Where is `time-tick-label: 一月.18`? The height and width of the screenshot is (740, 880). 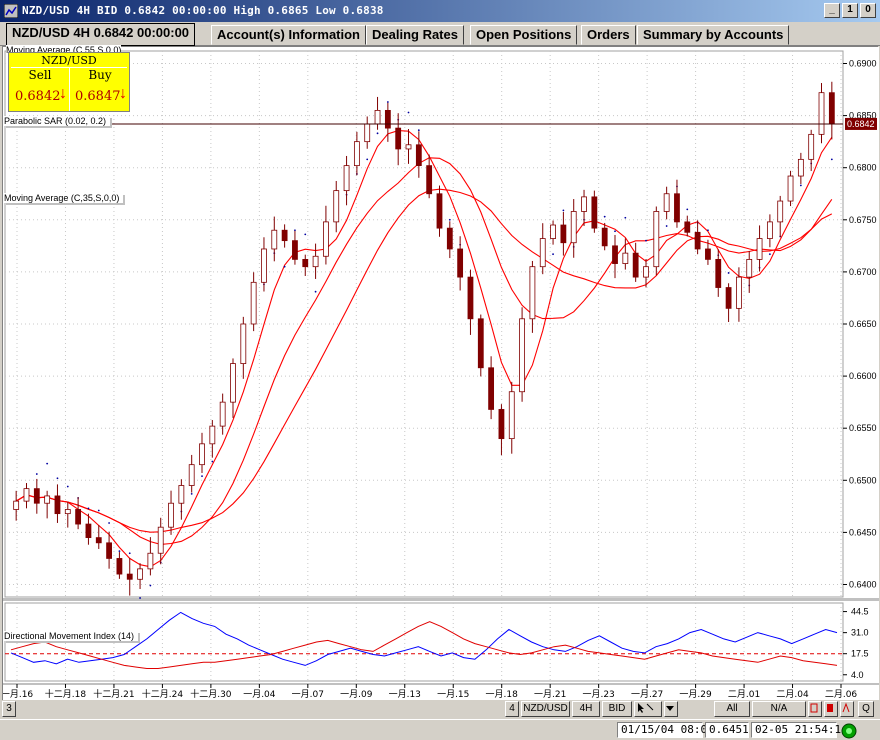
time-tick-label: 一月.18 is located at coordinates (502, 694).